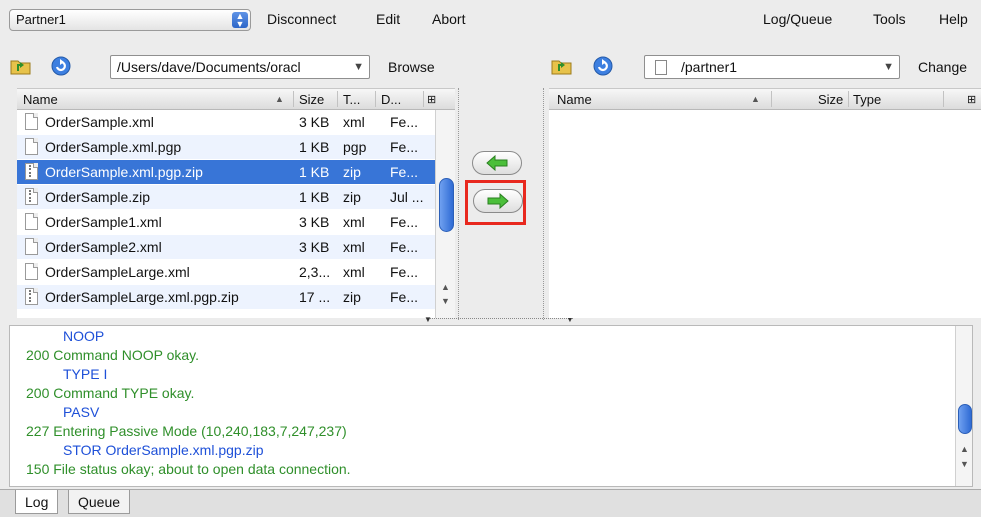 The width and height of the screenshot is (981, 517). I want to click on file-name: OrderSample.xml, so click(99, 122).